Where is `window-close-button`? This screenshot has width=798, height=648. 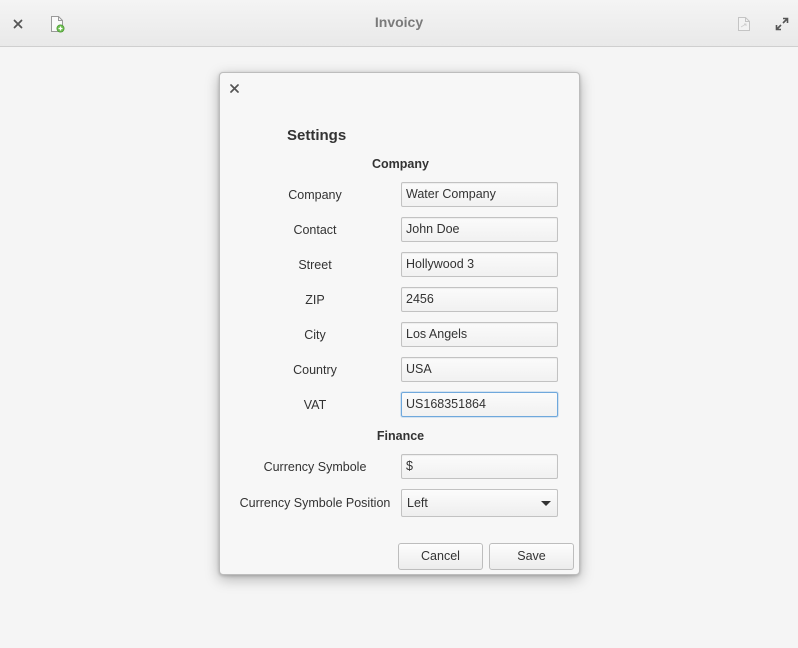
window-close-button is located at coordinates (18, 24).